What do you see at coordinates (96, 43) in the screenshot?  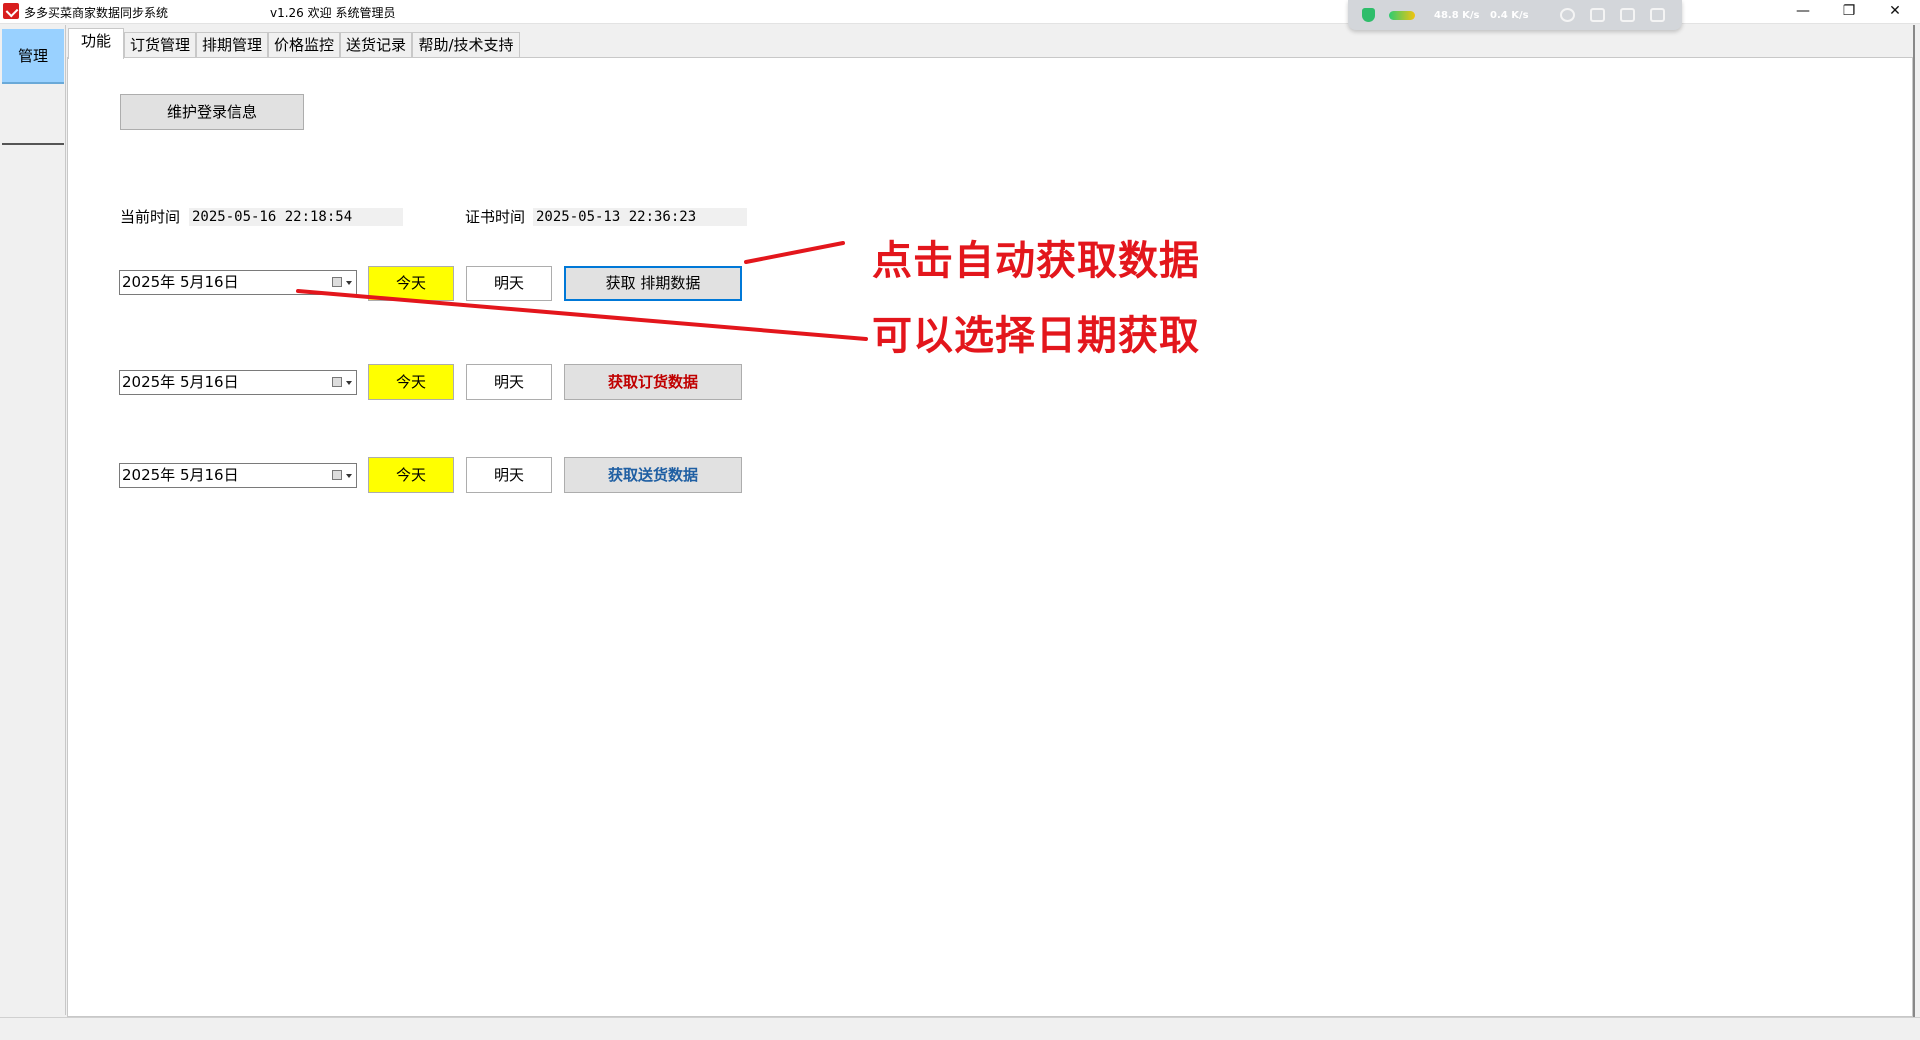 I see `tab-functions: 功能` at bounding box center [96, 43].